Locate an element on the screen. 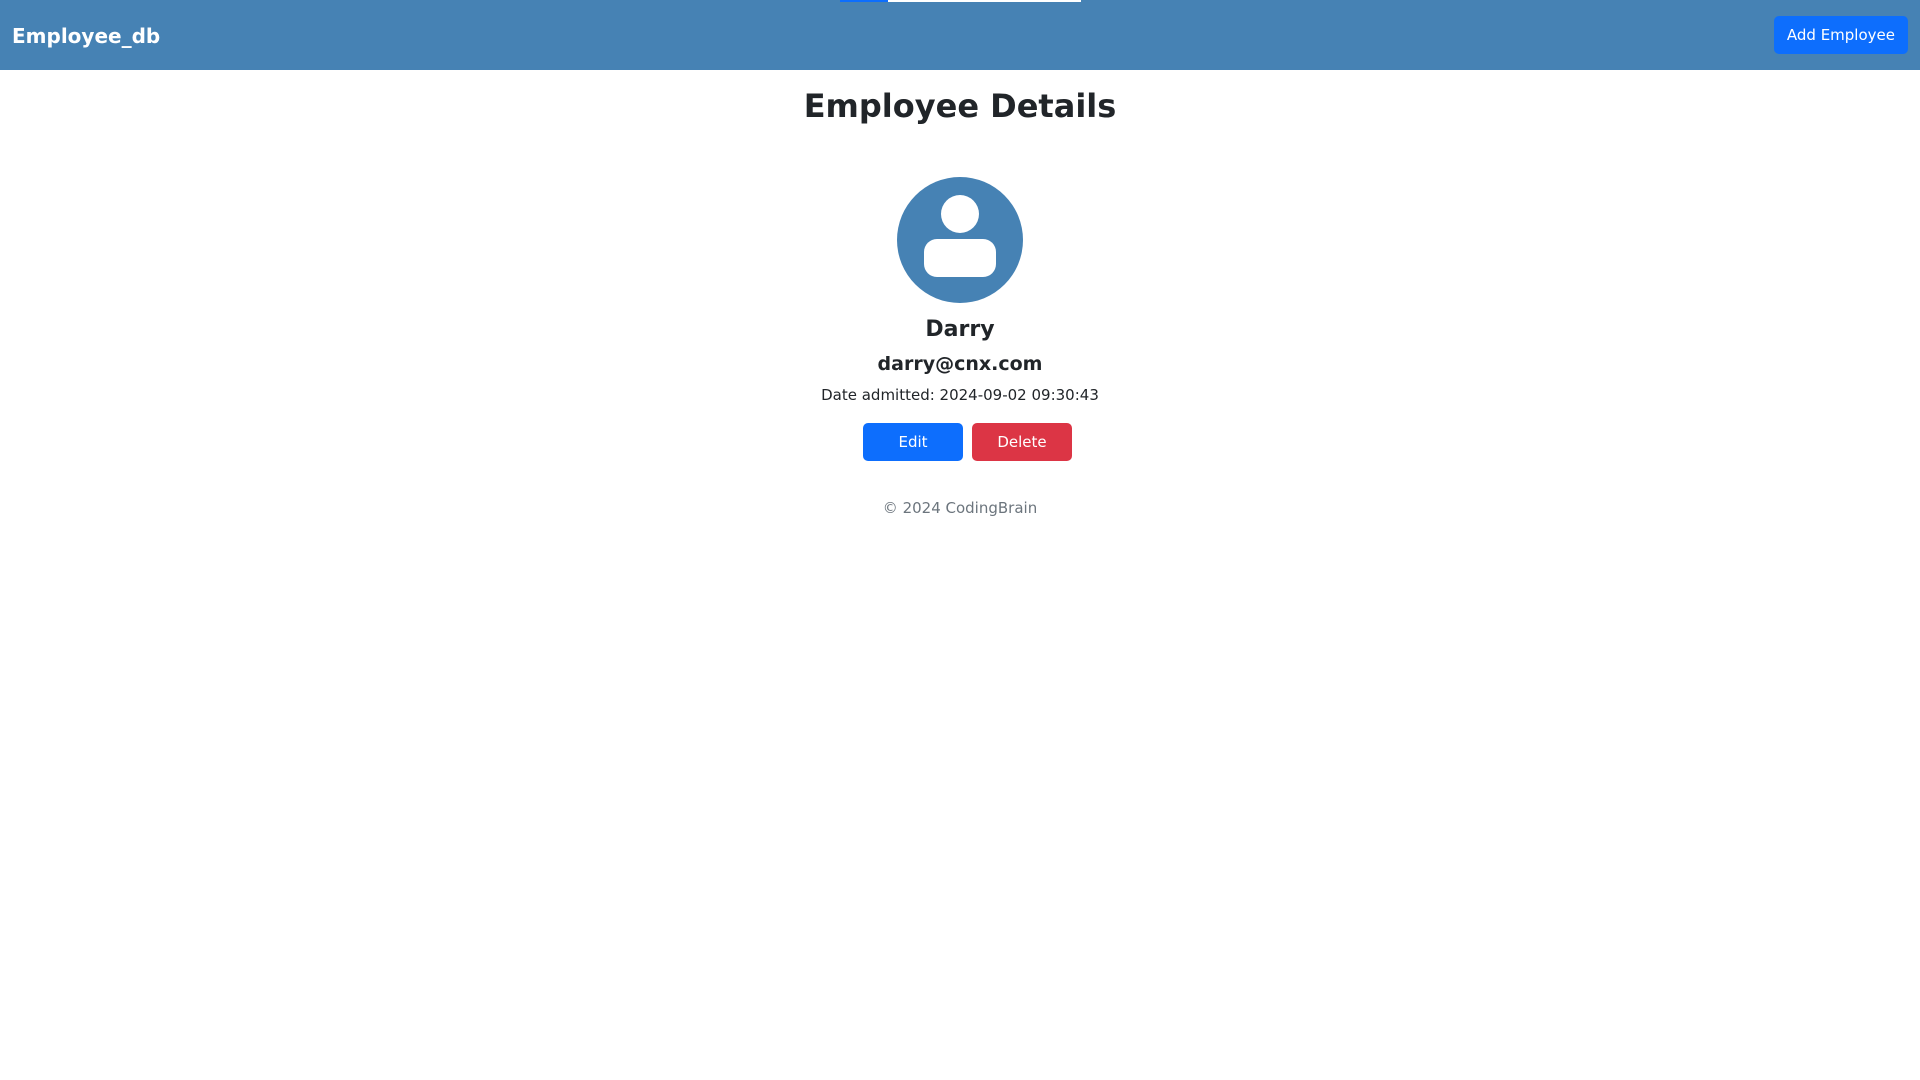 The image size is (1920, 1080). add-employee-button: Add Employee is located at coordinates (1840, 35).